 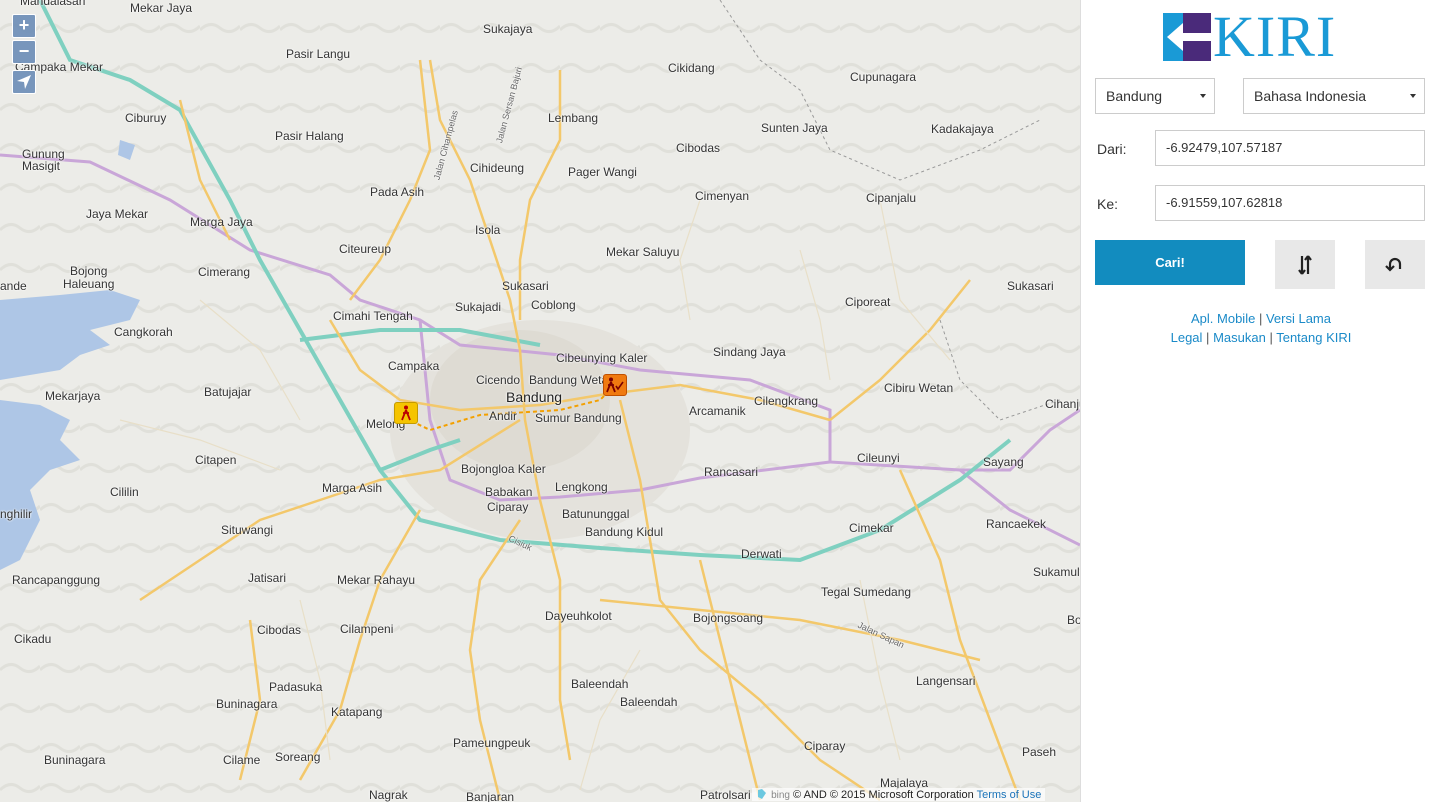 What do you see at coordinates (1009, 795) in the screenshot?
I see `terms-of-use-link: Terms of Use` at bounding box center [1009, 795].